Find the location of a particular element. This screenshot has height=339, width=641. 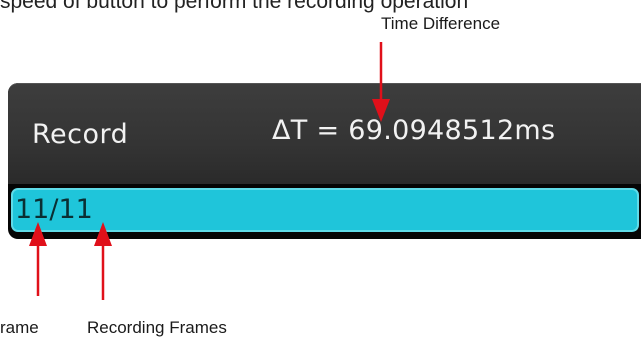

callout-time-difference: Time Difference is located at coordinates (441, 23).